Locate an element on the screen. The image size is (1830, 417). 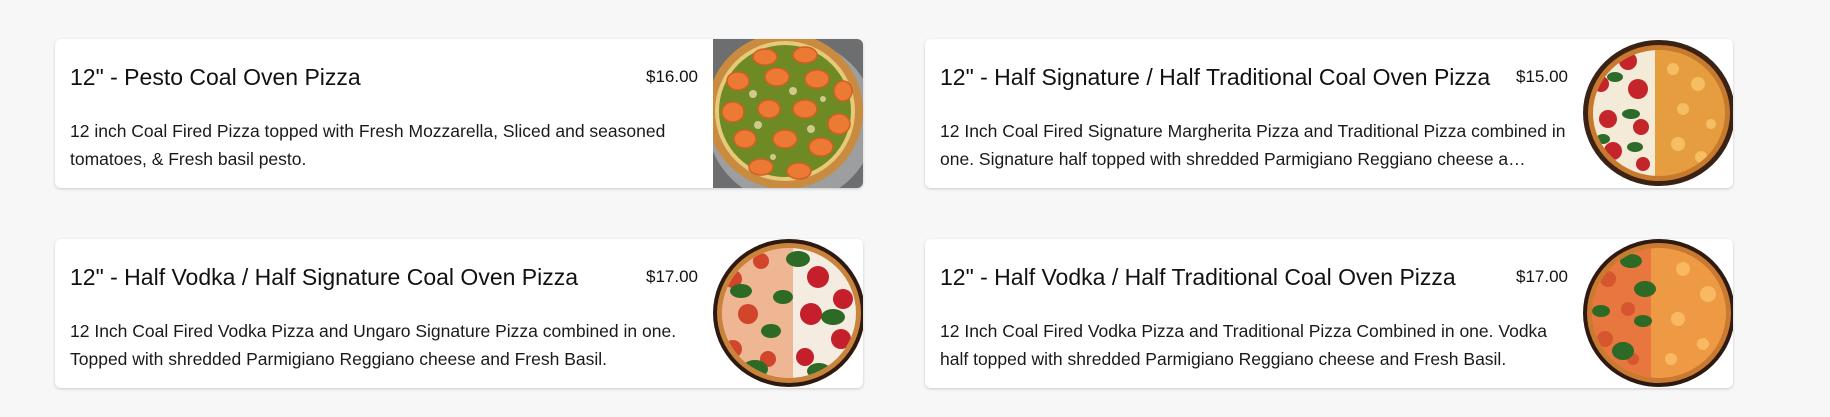
half-vodka-half-traditional-pizza-image is located at coordinates (1658, 313).